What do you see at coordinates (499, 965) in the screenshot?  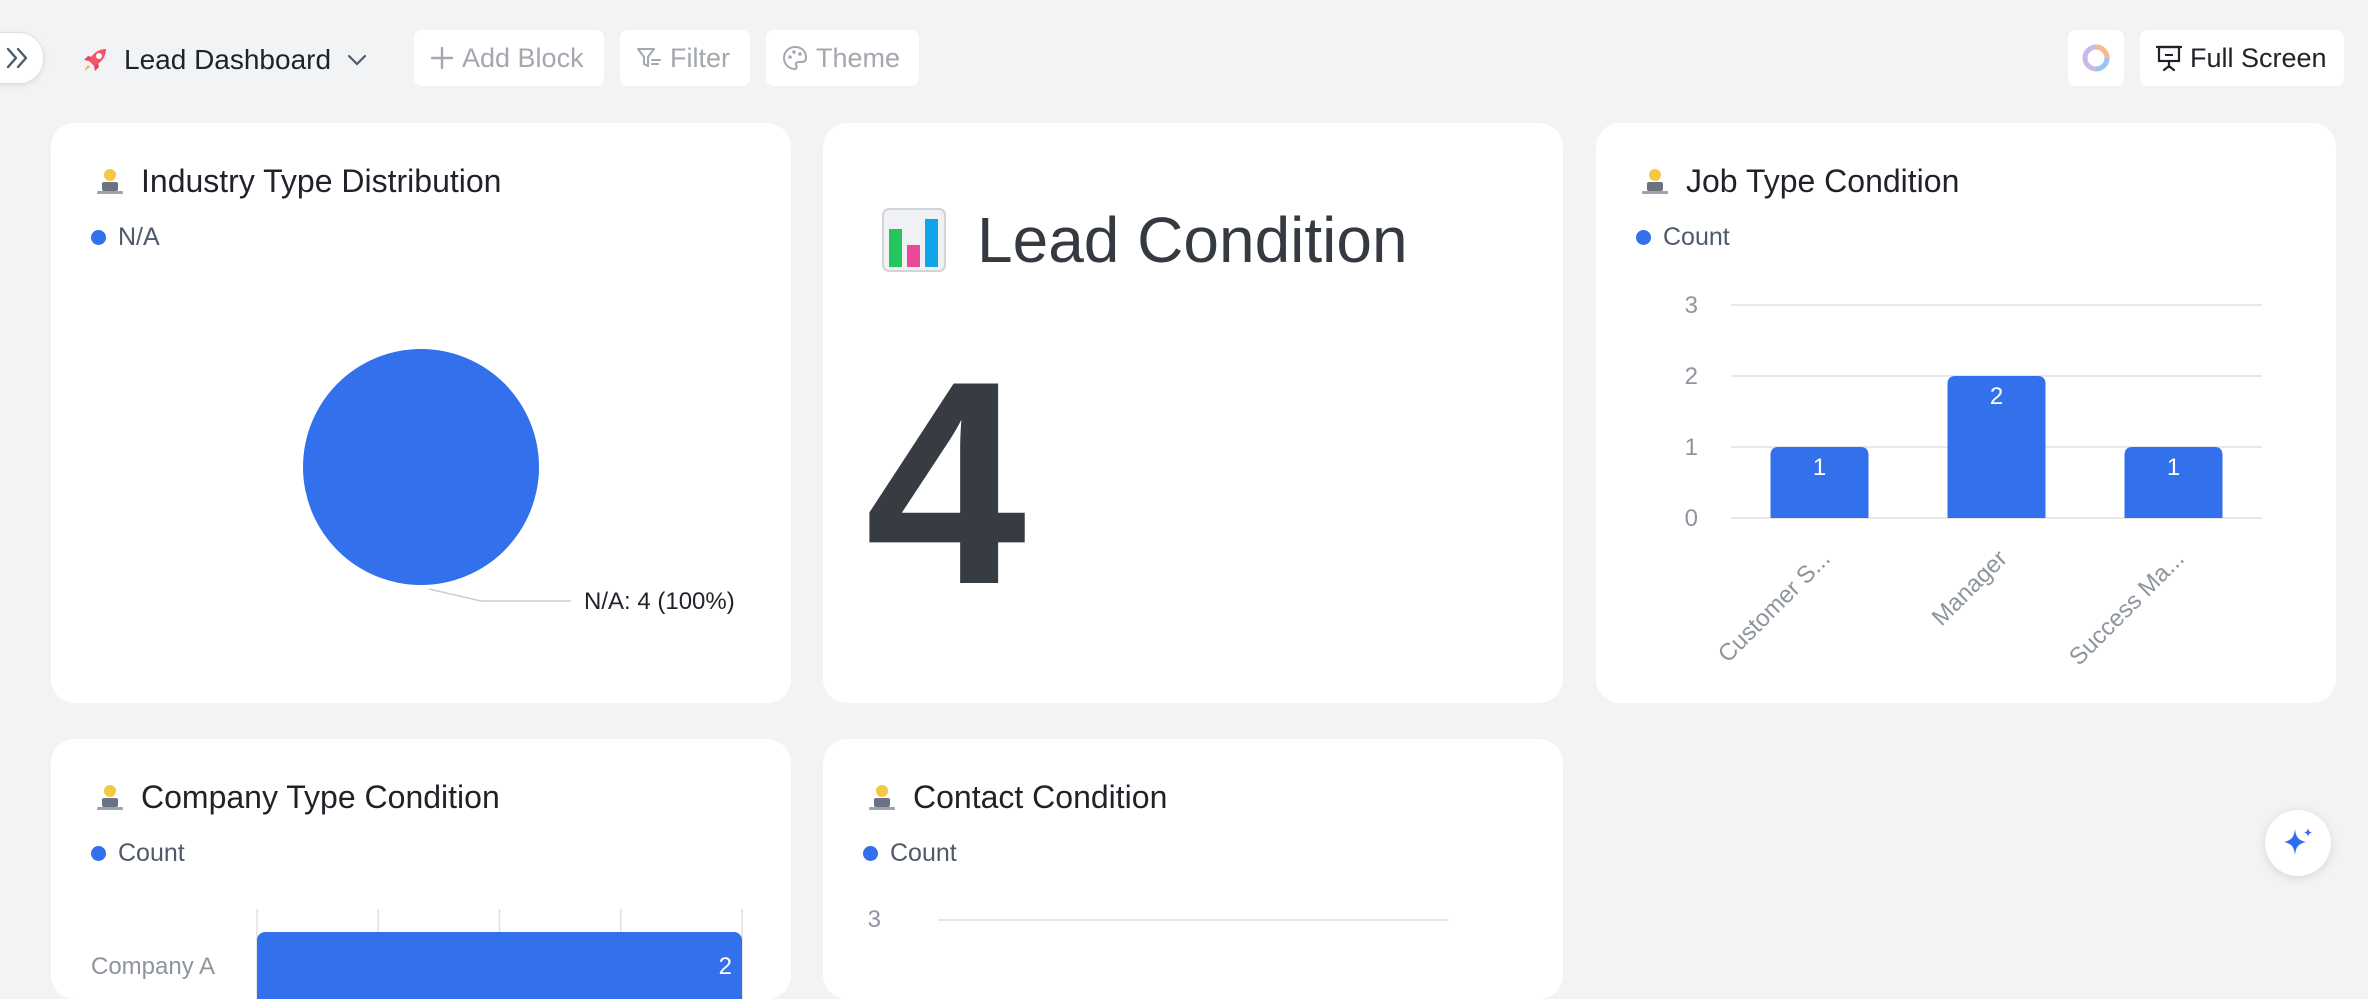 I see `bar` at bounding box center [499, 965].